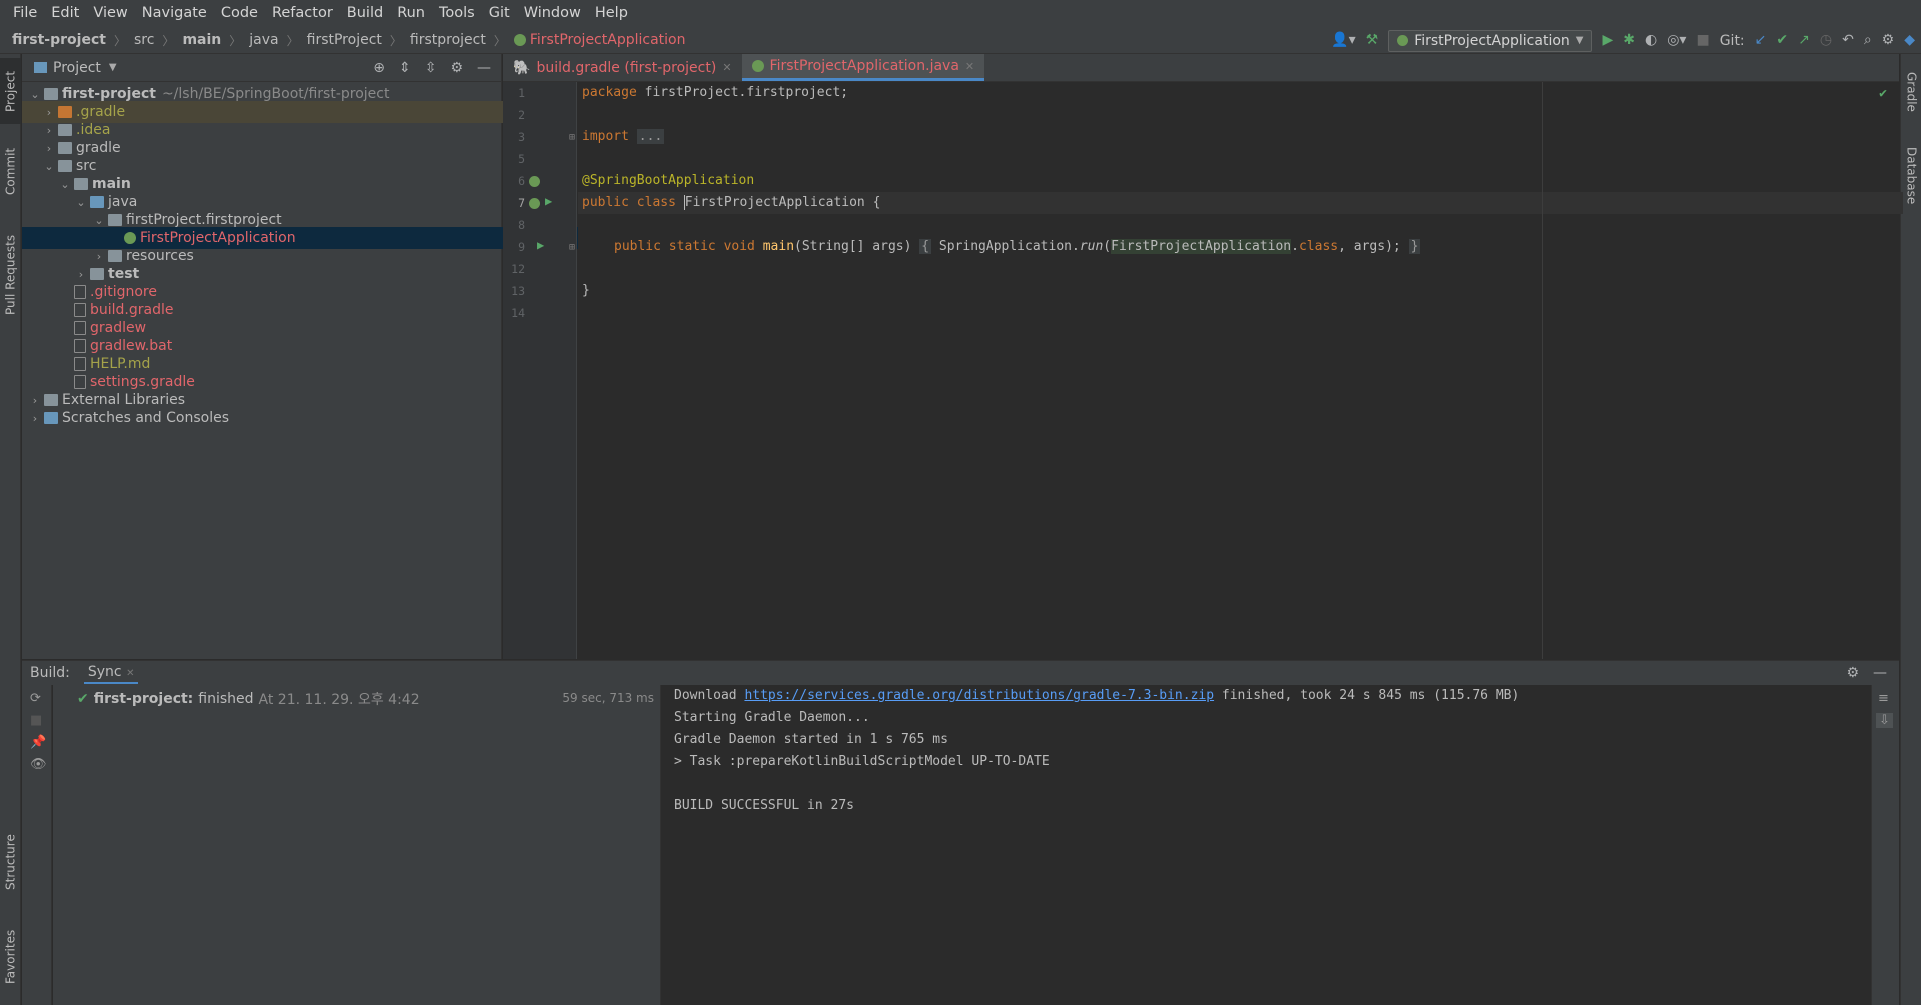  I want to click on run-icon: ▶, so click(1607, 40).